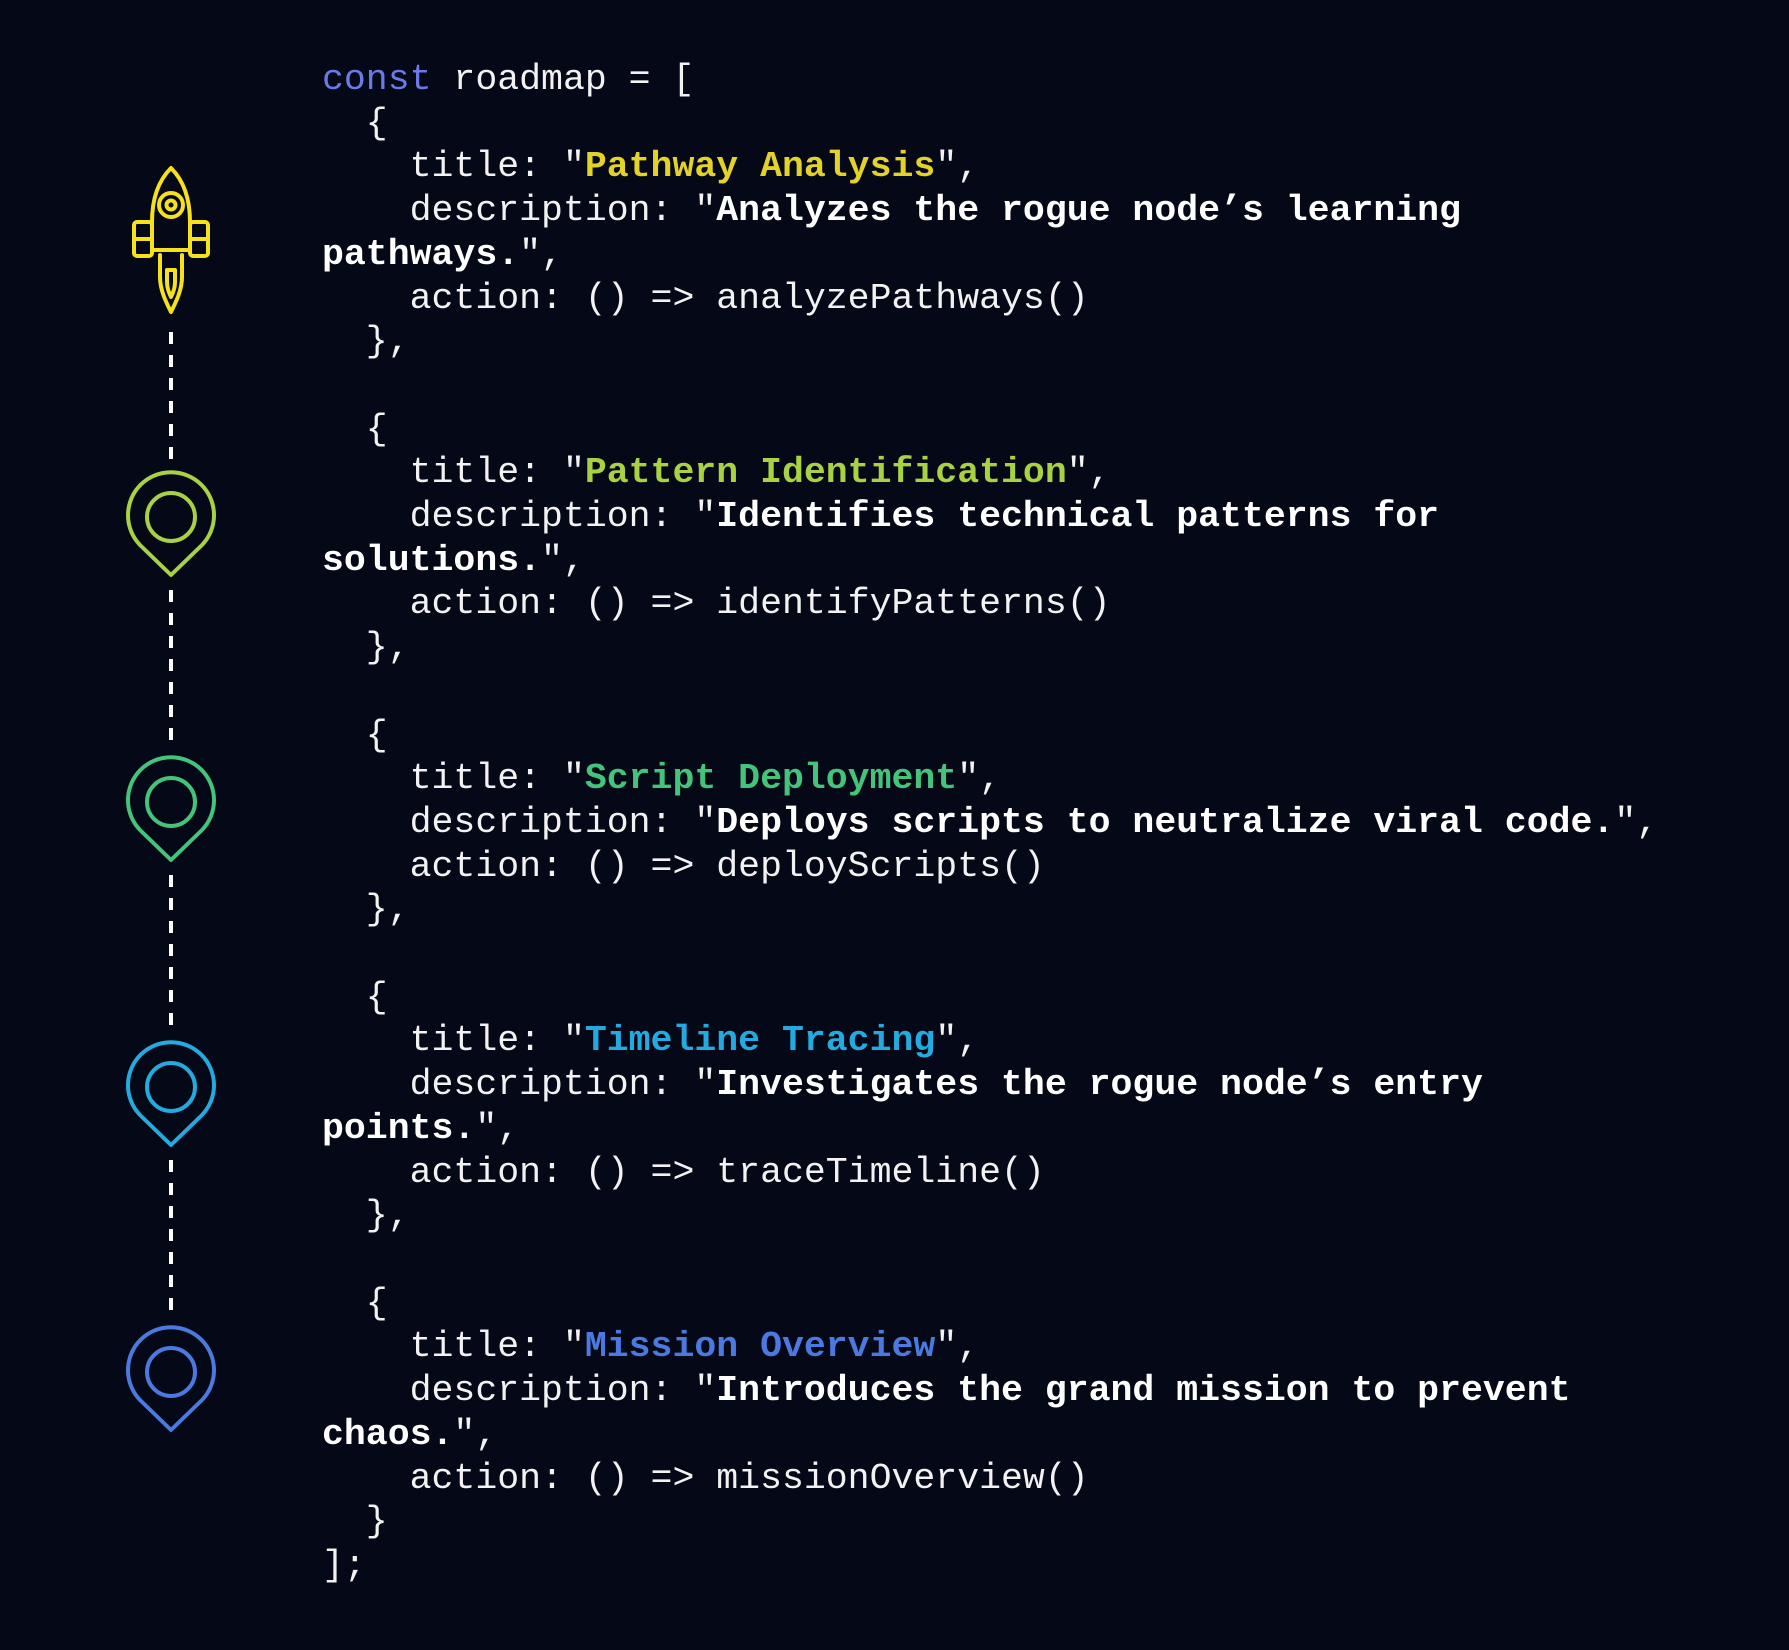 The image size is (1789, 1650). Describe the element at coordinates (771, 779) in the screenshot. I see `item-title: Script Deployment` at that location.